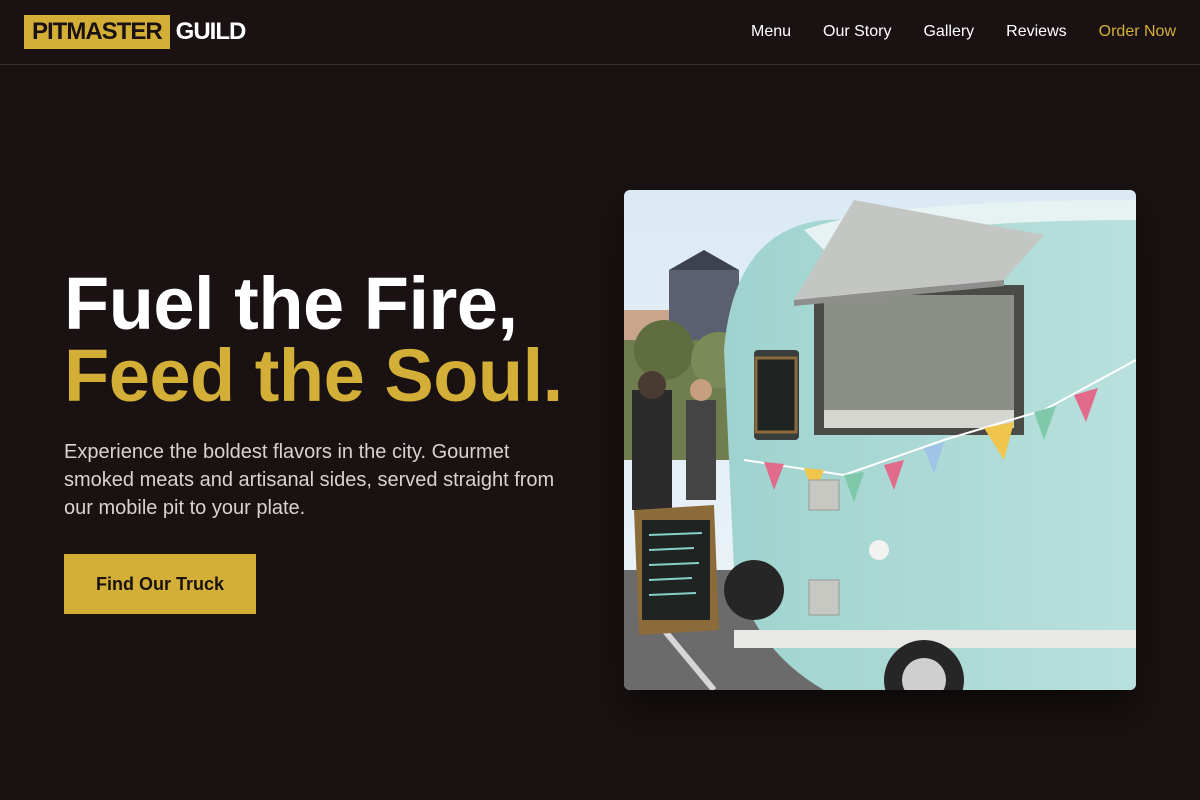 The width and height of the screenshot is (1200, 800). What do you see at coordinates (313, 375) in the screenshot?
I see `hero-headline-line2: Feed the Soul.` at bounding box center [313, 375].